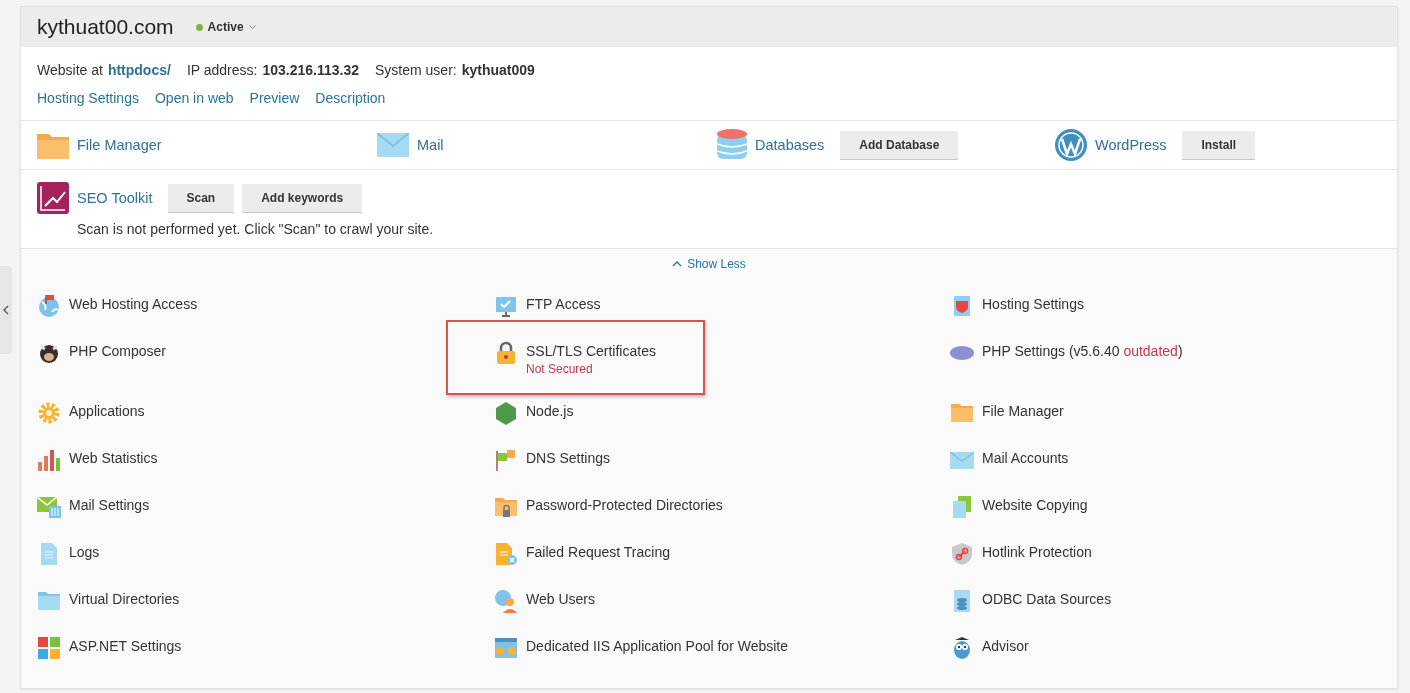  Describe the element at coordinates (962, 507) in the screenshot. I see `documents-icon` at that location.